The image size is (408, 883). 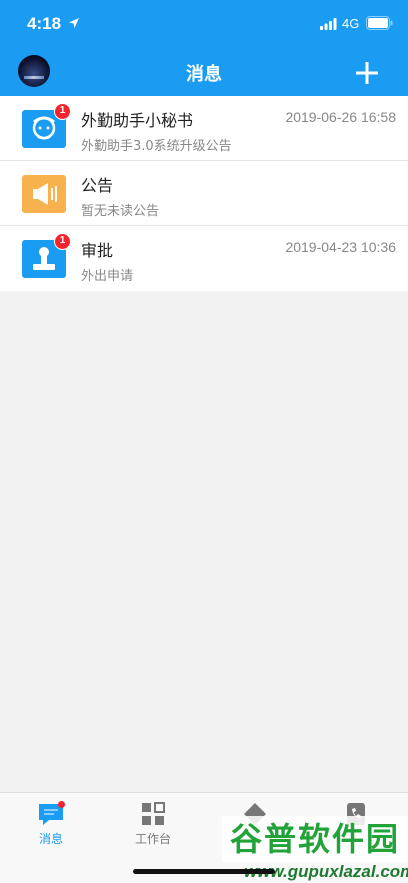 What do you see at coordinates (204, 24) in the screenshot?
I see `status-bar: 4:18 4G` at bounding box center [204, 24].